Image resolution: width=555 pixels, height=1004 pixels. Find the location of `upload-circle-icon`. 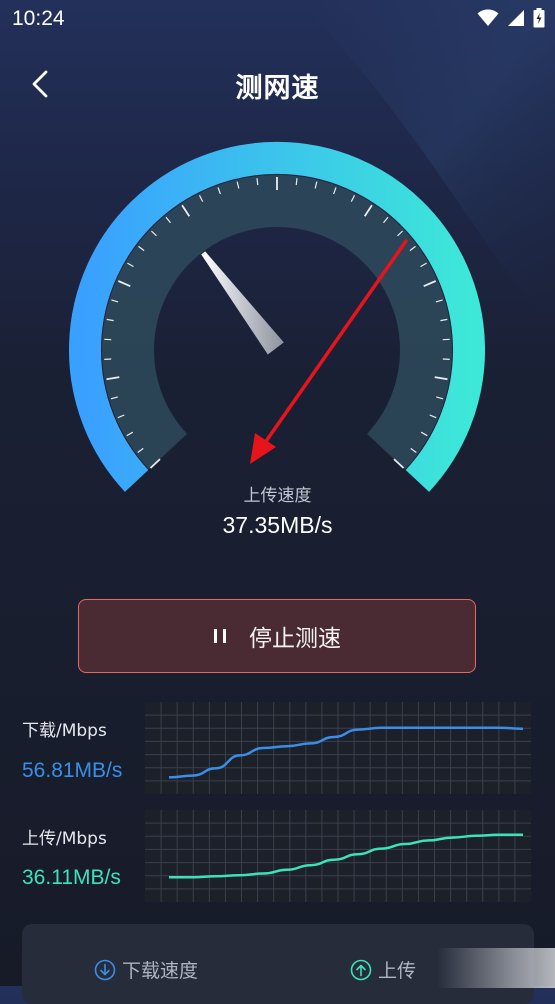

upload-circle-icon is located at coordinates (361, 970).